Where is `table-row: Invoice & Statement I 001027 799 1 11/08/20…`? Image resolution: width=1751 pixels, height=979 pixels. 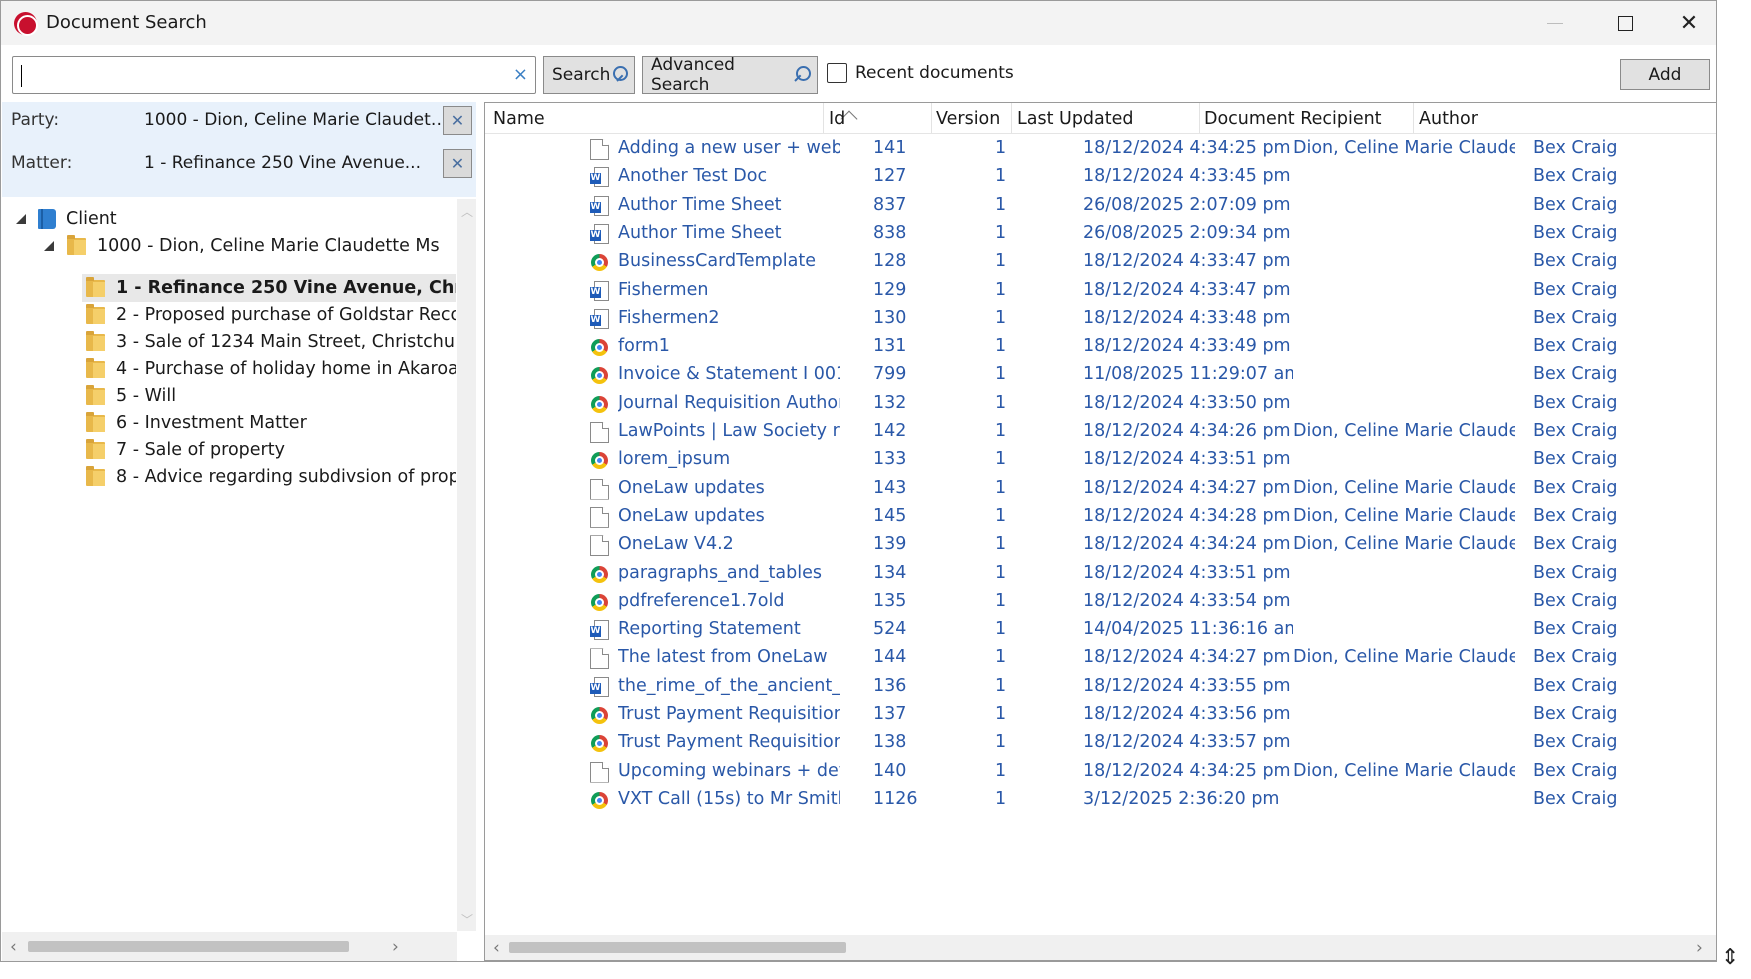
table-row: Invoice & Statement I 001027 799 1 11/08/20… is located at coordinates (1100, 375).